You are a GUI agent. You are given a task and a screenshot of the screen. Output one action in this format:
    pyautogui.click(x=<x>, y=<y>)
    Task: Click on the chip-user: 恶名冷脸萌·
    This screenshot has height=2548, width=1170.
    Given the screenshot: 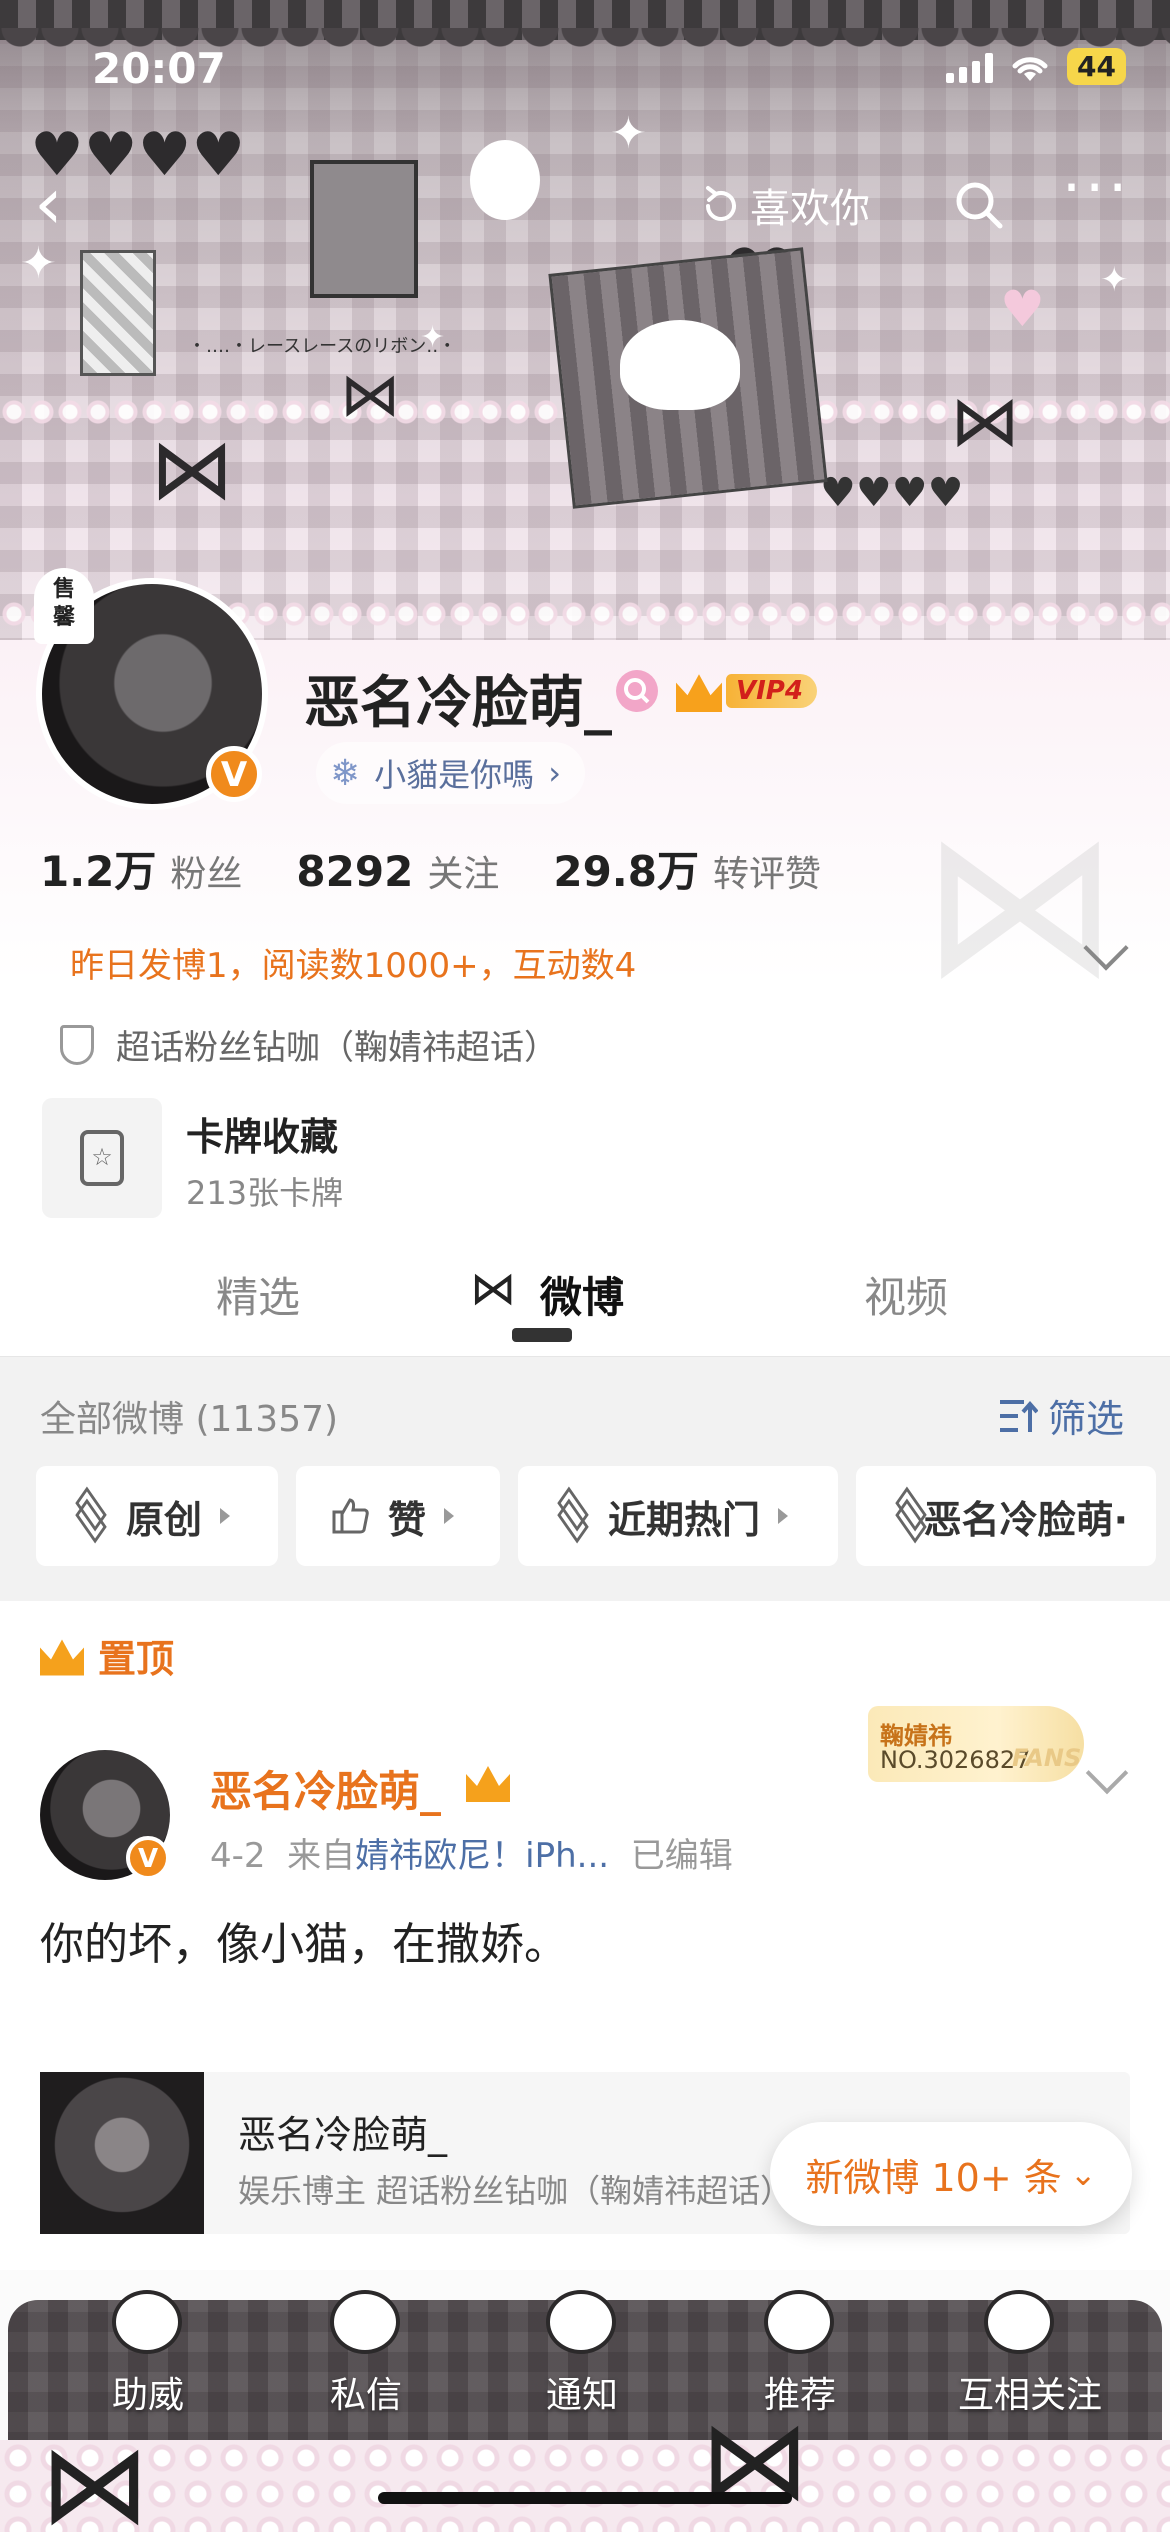 What is the action you would take?
    pyautogui.click(x=1006, y=1516)
    